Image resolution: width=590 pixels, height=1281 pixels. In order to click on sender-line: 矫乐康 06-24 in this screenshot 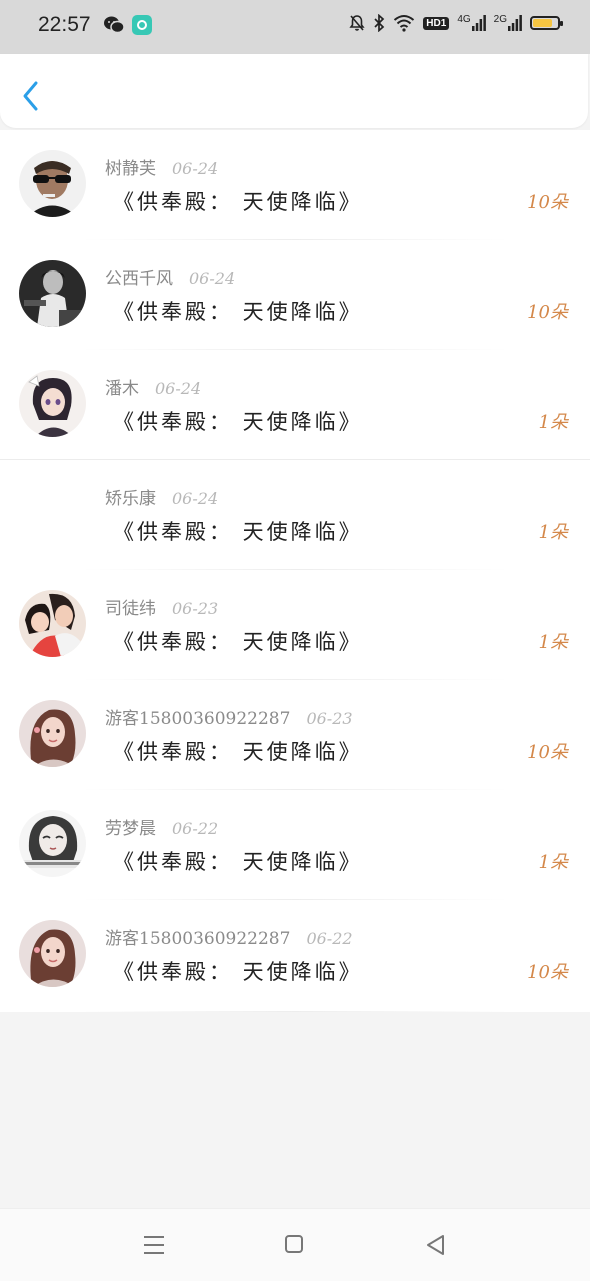, I will do `click(161, 496)`.